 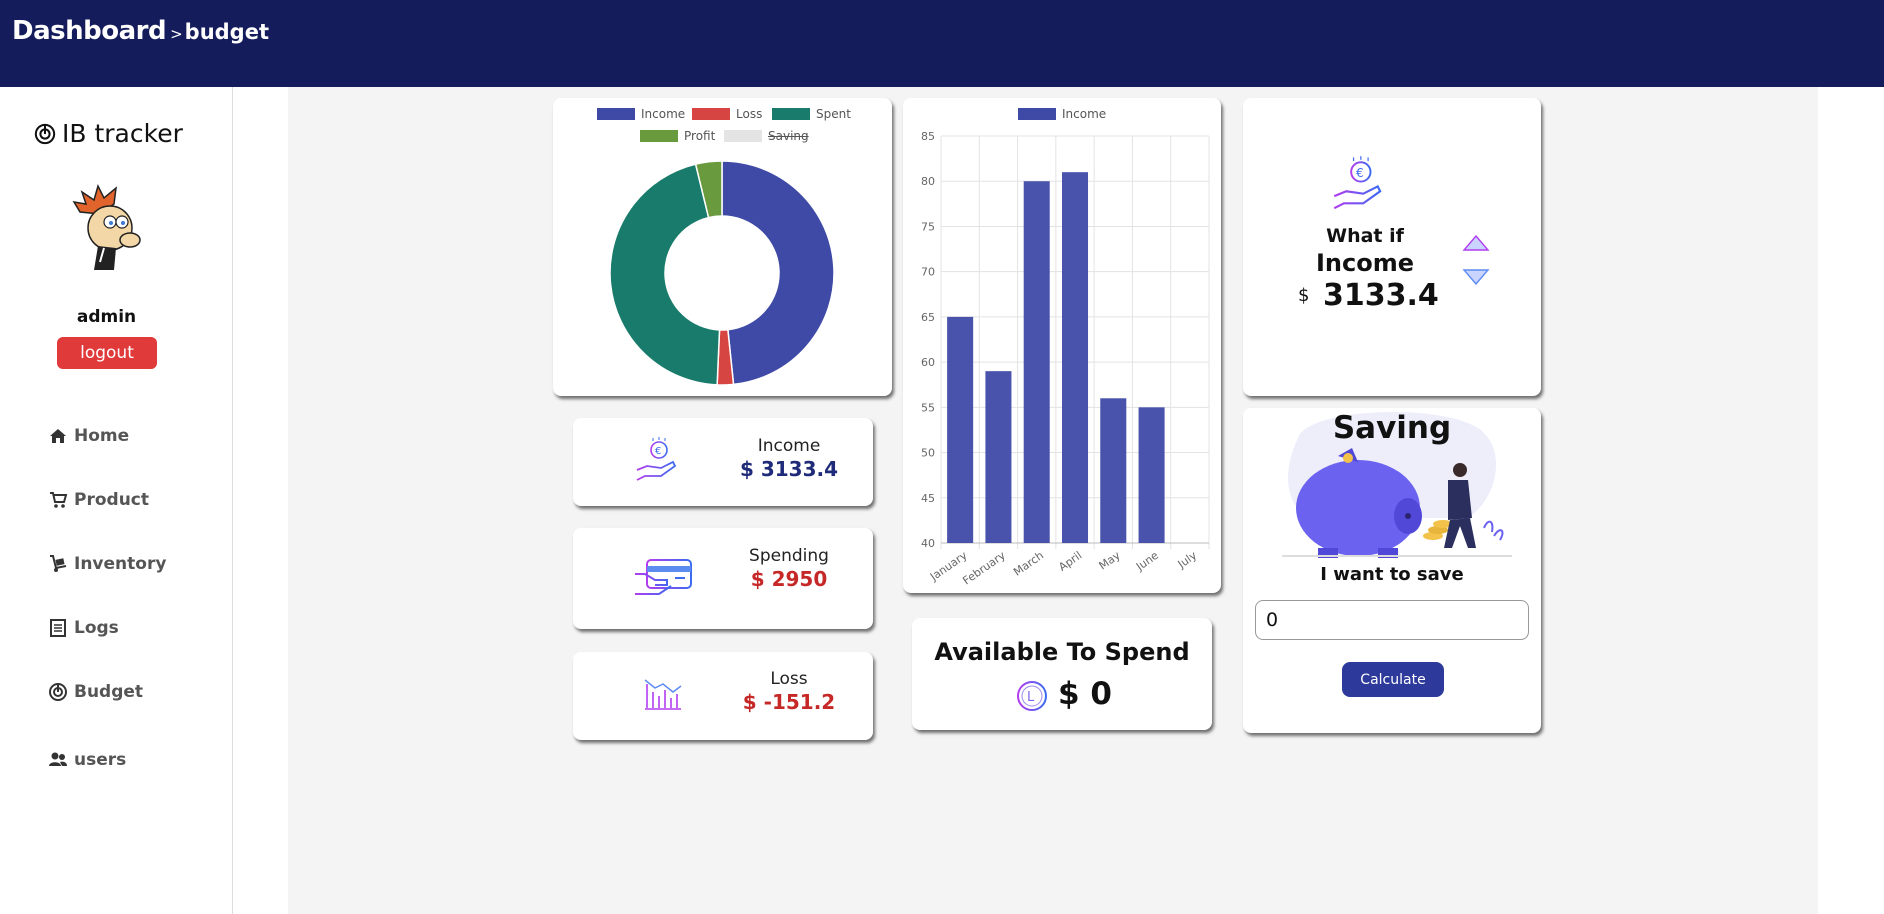 I want to click on brand: IB tracker, so click(x=108, y=133).